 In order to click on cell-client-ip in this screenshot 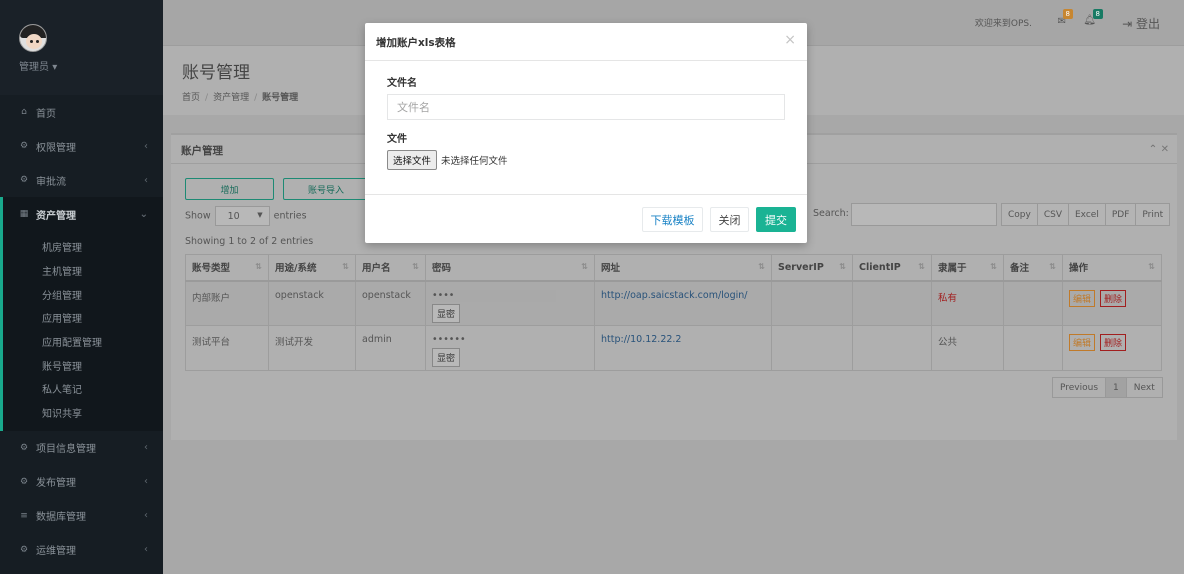, I will do `click(892, 303)`.